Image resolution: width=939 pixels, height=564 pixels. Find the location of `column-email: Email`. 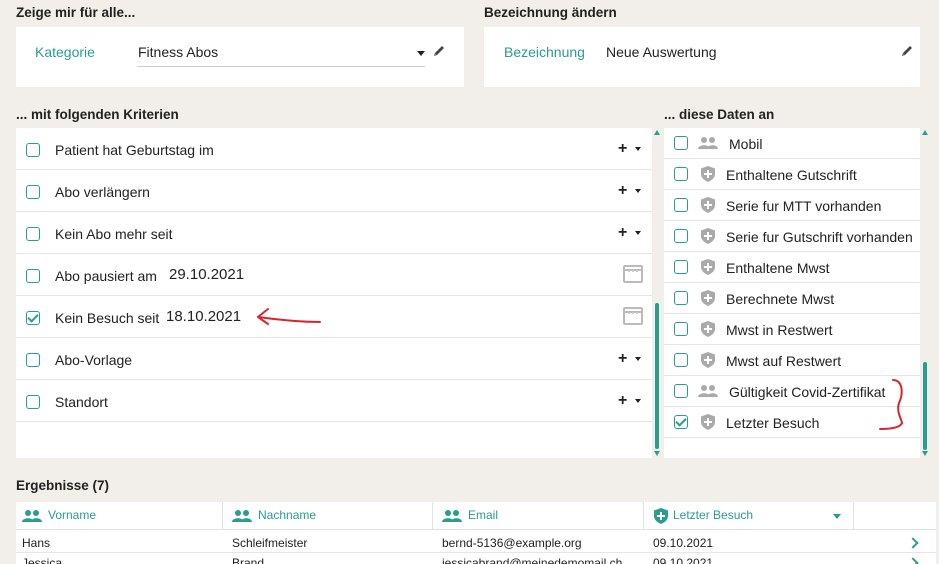

column-email: Email is located at coordinates (538, 516).